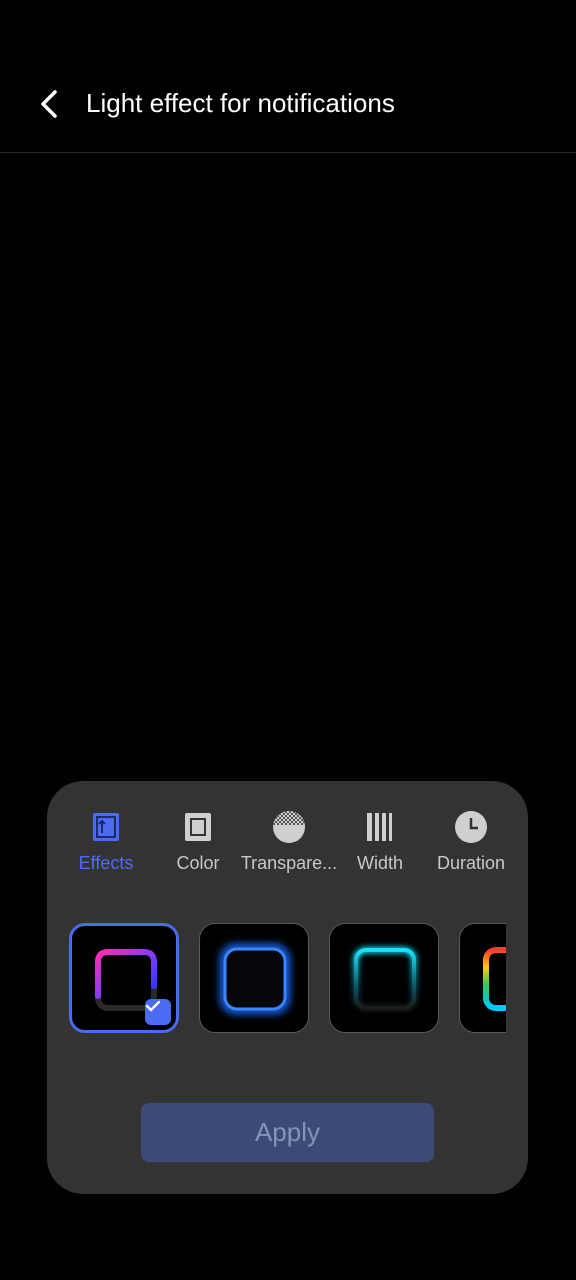 This screenshot has width=576, height=1280. I want to click on back-button, so click(50, 104).